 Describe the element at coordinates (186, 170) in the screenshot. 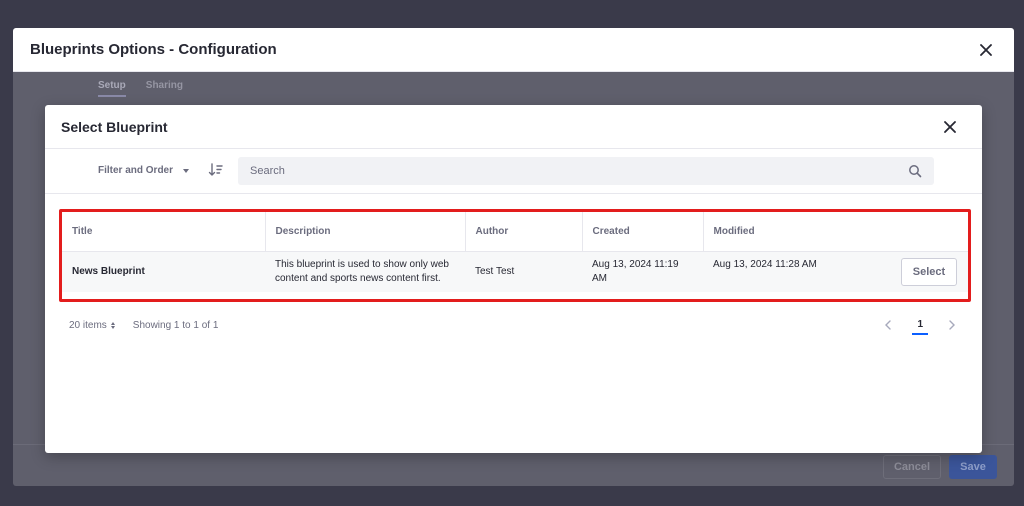

I see `caret-down-icon` at that location.